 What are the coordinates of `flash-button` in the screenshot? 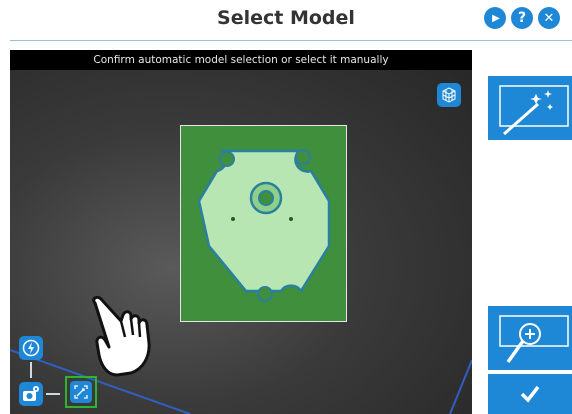 It's located at (31, 348).